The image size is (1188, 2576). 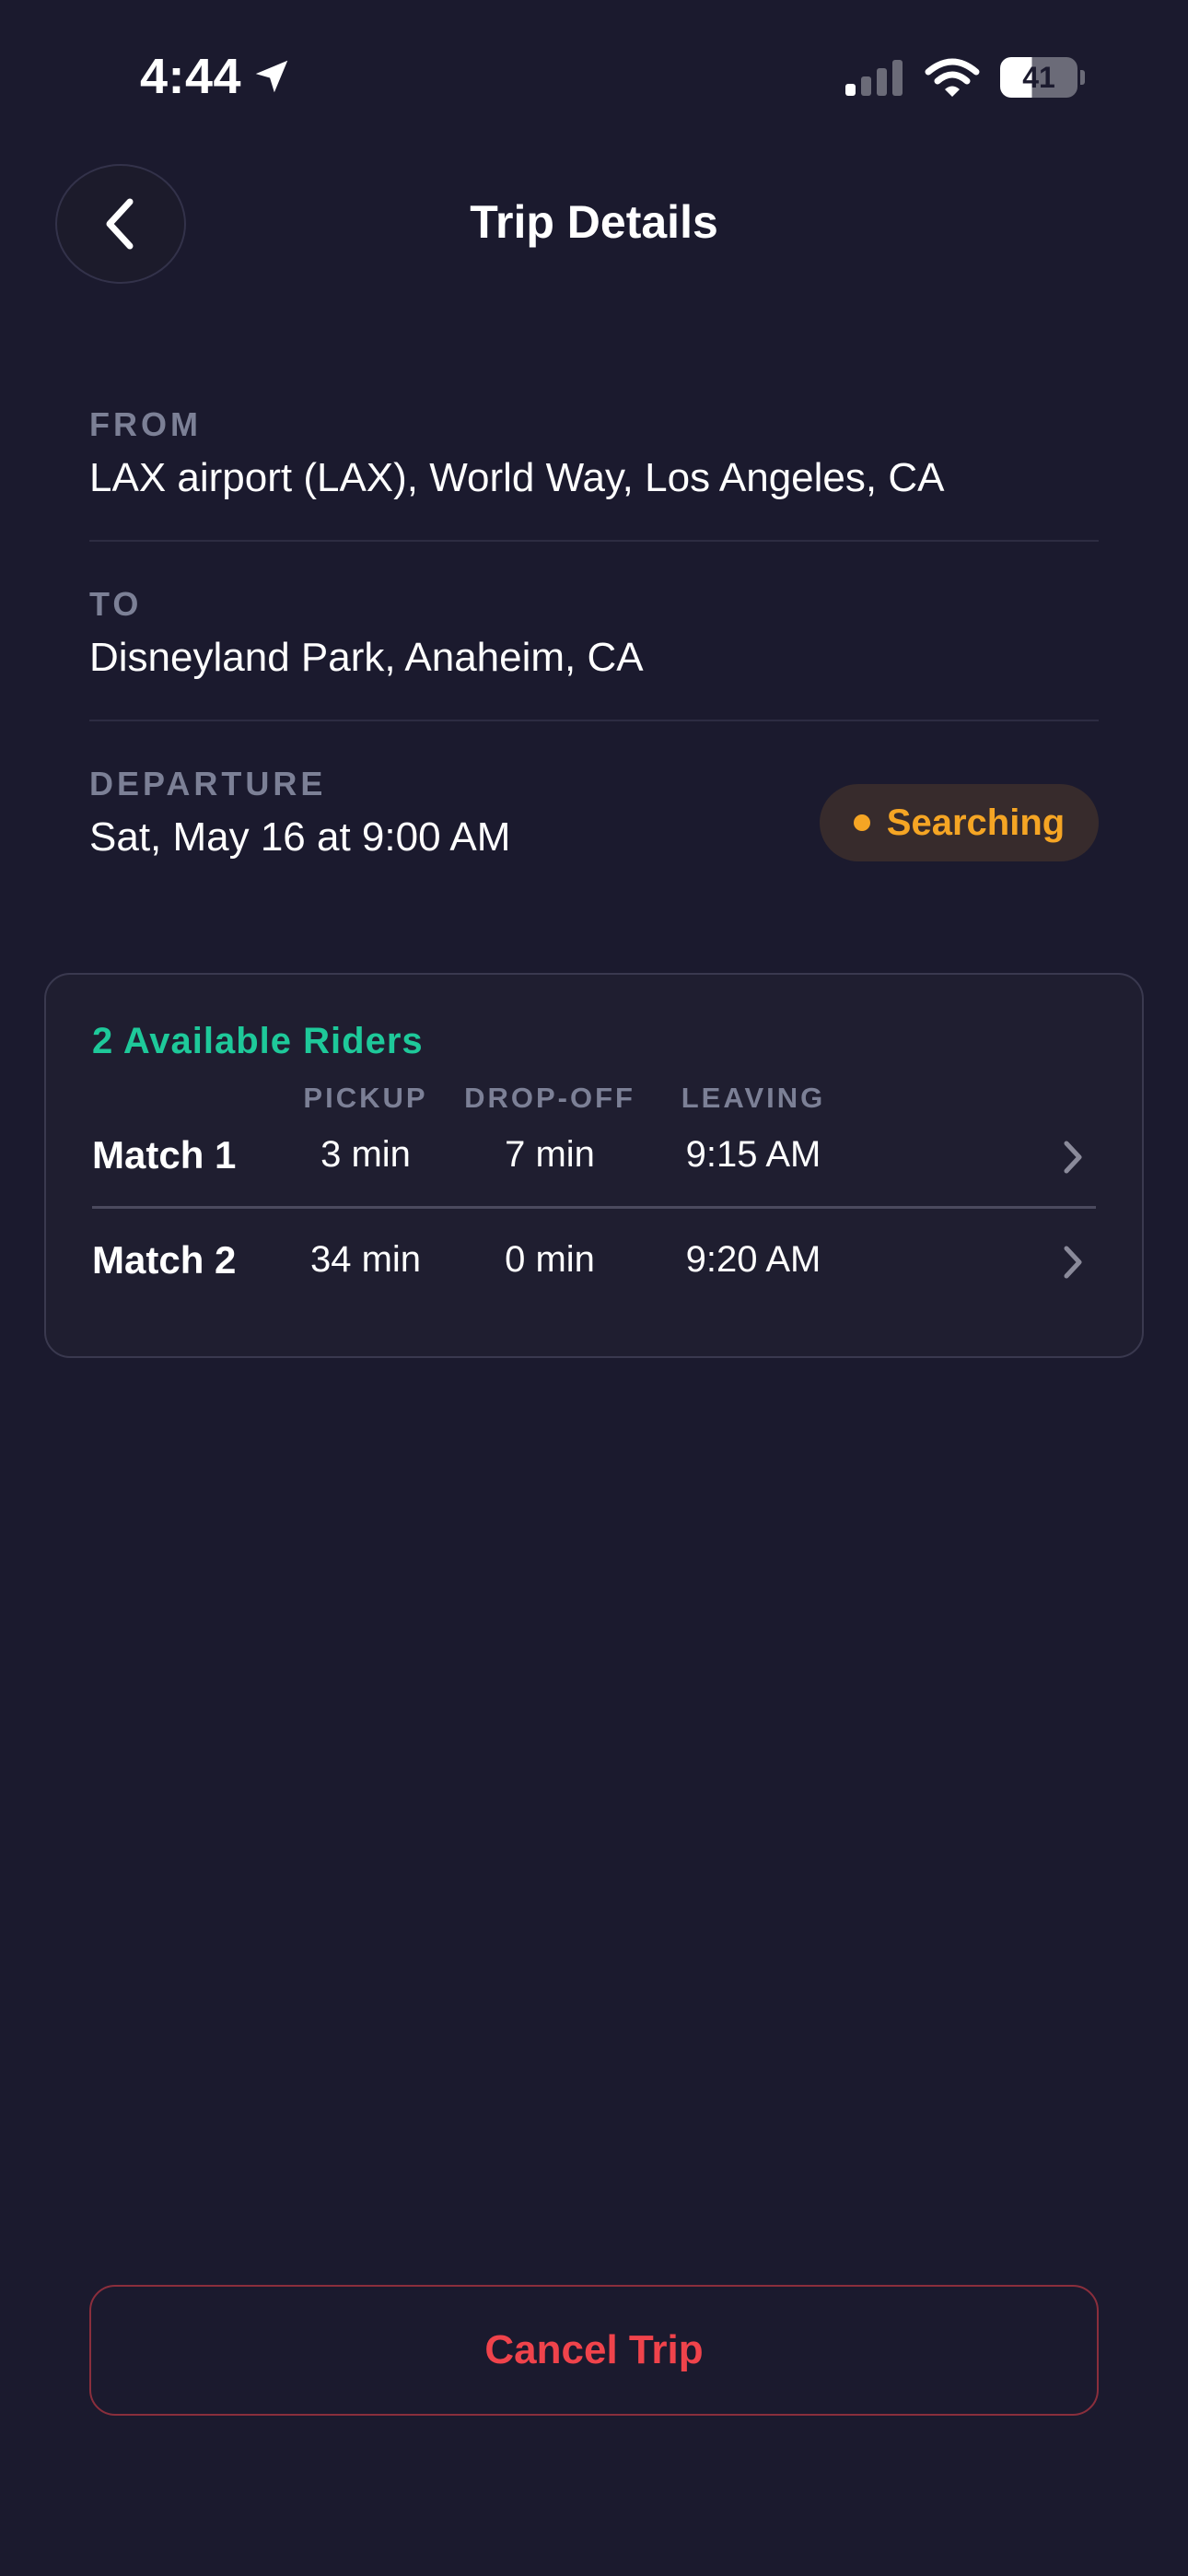 I want to click on match-leaving-time: 9:20 AM, so click(x=753, y=1259).